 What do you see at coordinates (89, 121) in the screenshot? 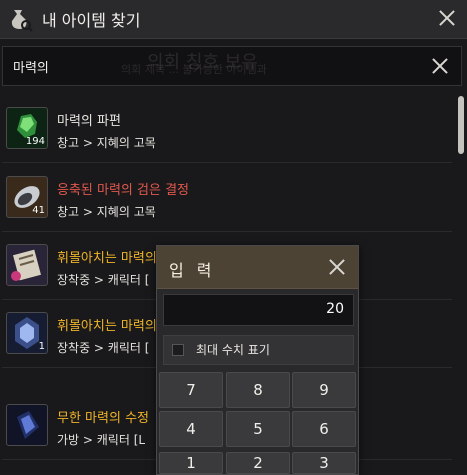
I see `item-name: 마력의 파편` at bounding box center [89, 121].